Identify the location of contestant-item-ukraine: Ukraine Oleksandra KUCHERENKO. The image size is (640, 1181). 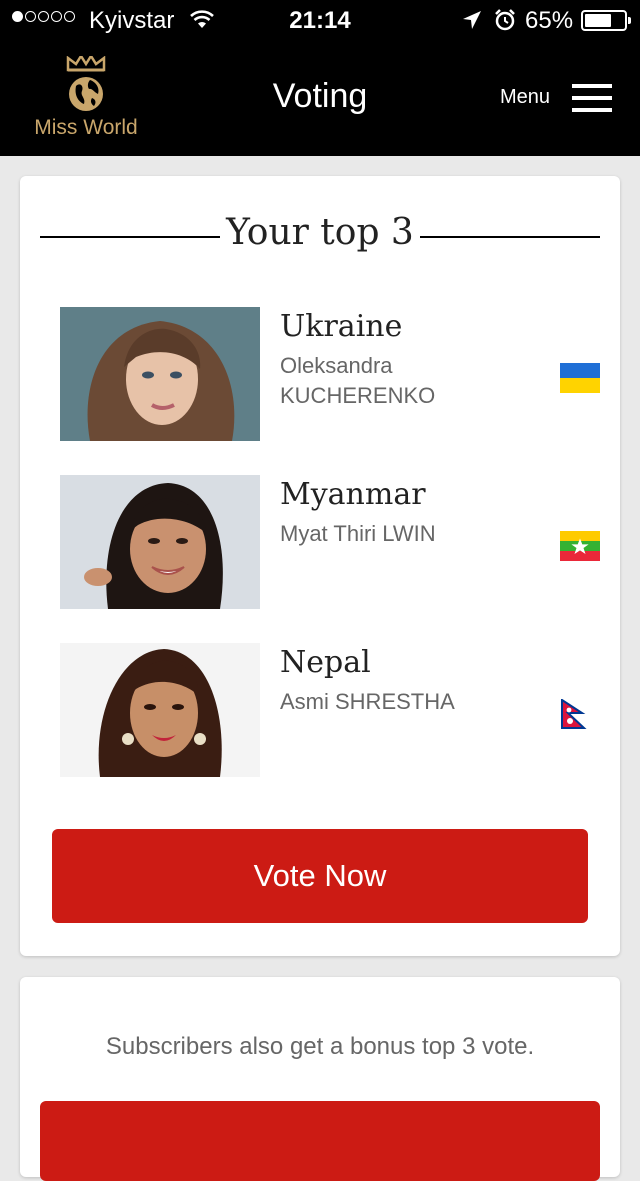
(330, 374).